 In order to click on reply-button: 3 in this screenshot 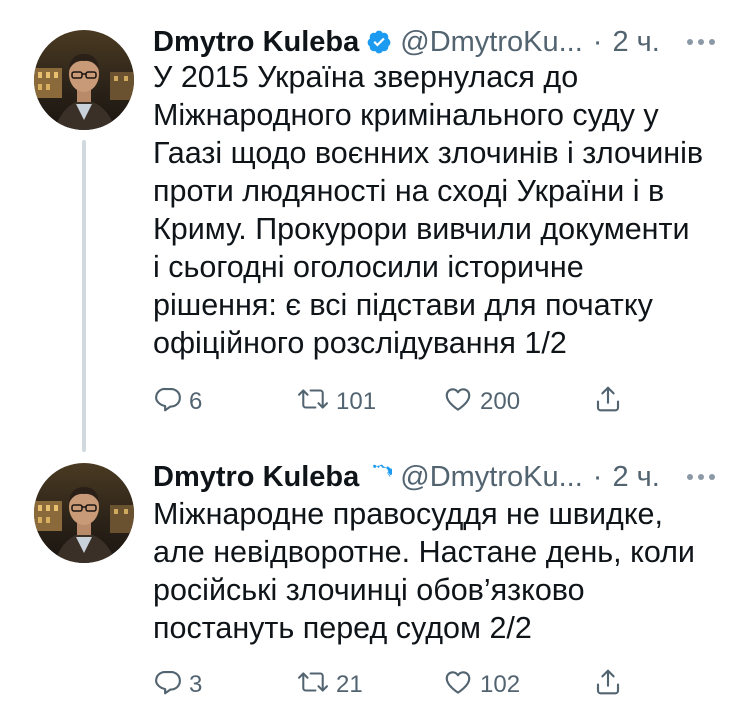, I will do `click(177, 685)`.